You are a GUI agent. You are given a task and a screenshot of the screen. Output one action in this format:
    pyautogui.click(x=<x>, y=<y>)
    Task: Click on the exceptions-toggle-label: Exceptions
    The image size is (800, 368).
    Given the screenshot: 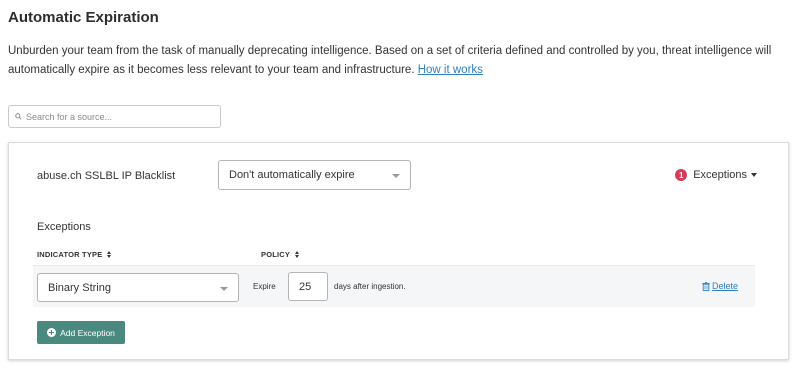 What is the action you would take?
    pyautogui.click(x=720, y=175)
    